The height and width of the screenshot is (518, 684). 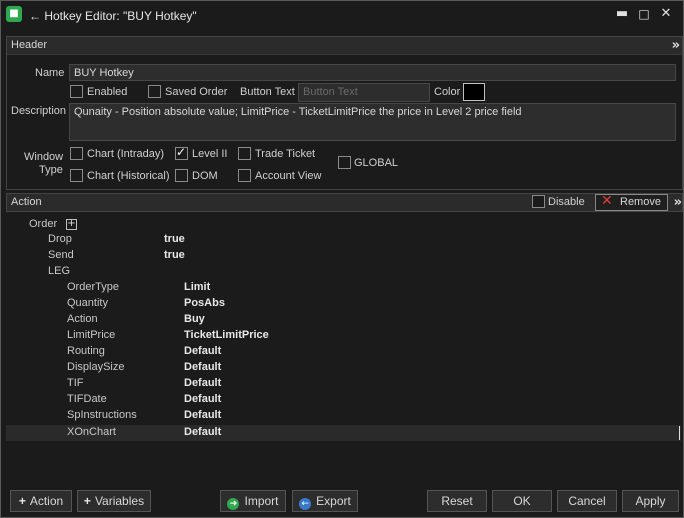 What do you see at coordinates (50, 73) in the screenshot?
I see `name-label: Name` at bounding box center [50, 73].